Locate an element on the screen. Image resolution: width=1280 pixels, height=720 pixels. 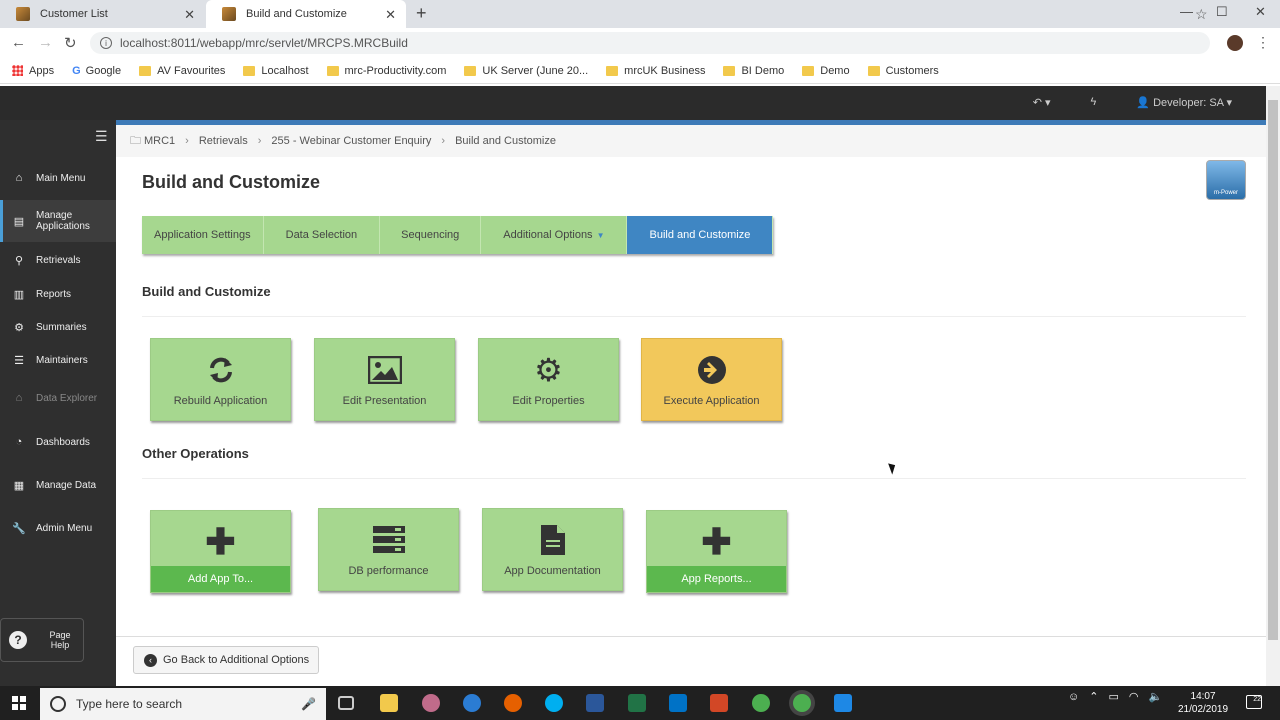
wifi-icon: ◠ is located at coordinates (1134, 696).